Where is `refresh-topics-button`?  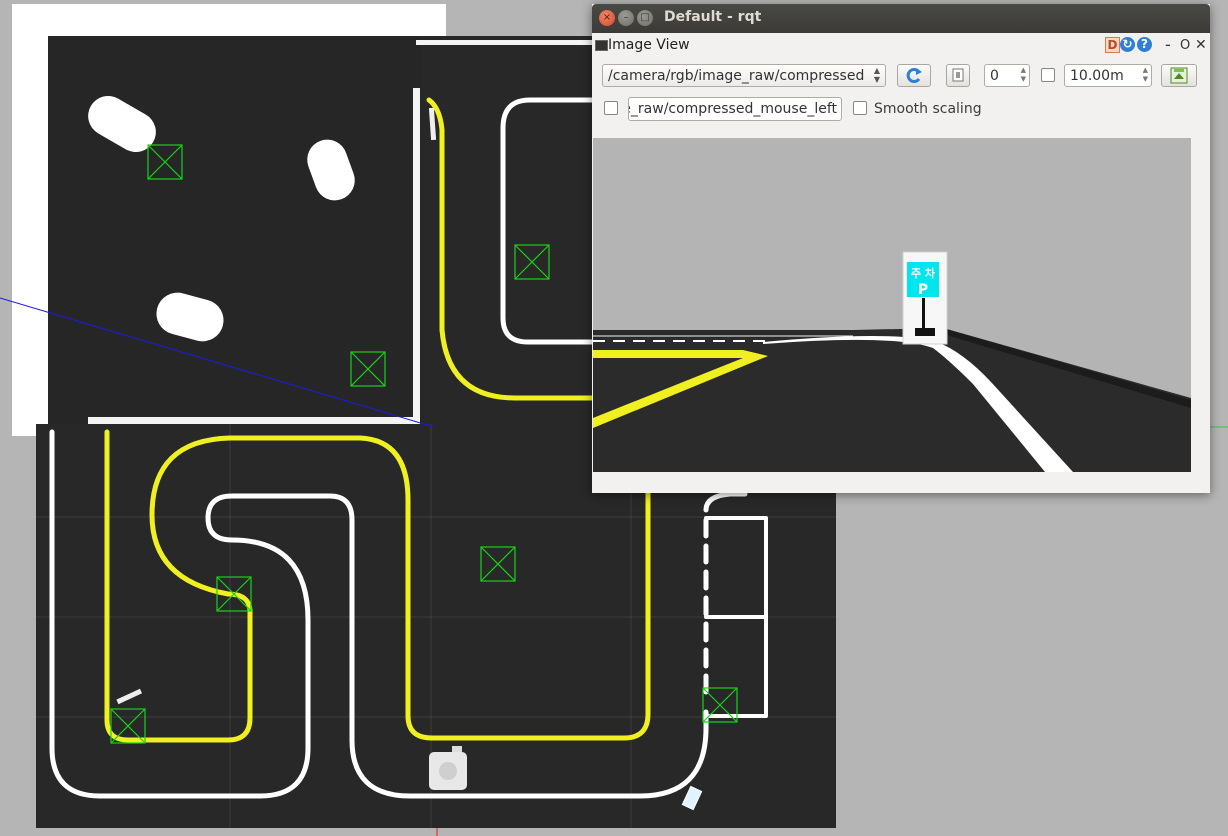 refresh-topics-button is located at coordinates (914, 75).